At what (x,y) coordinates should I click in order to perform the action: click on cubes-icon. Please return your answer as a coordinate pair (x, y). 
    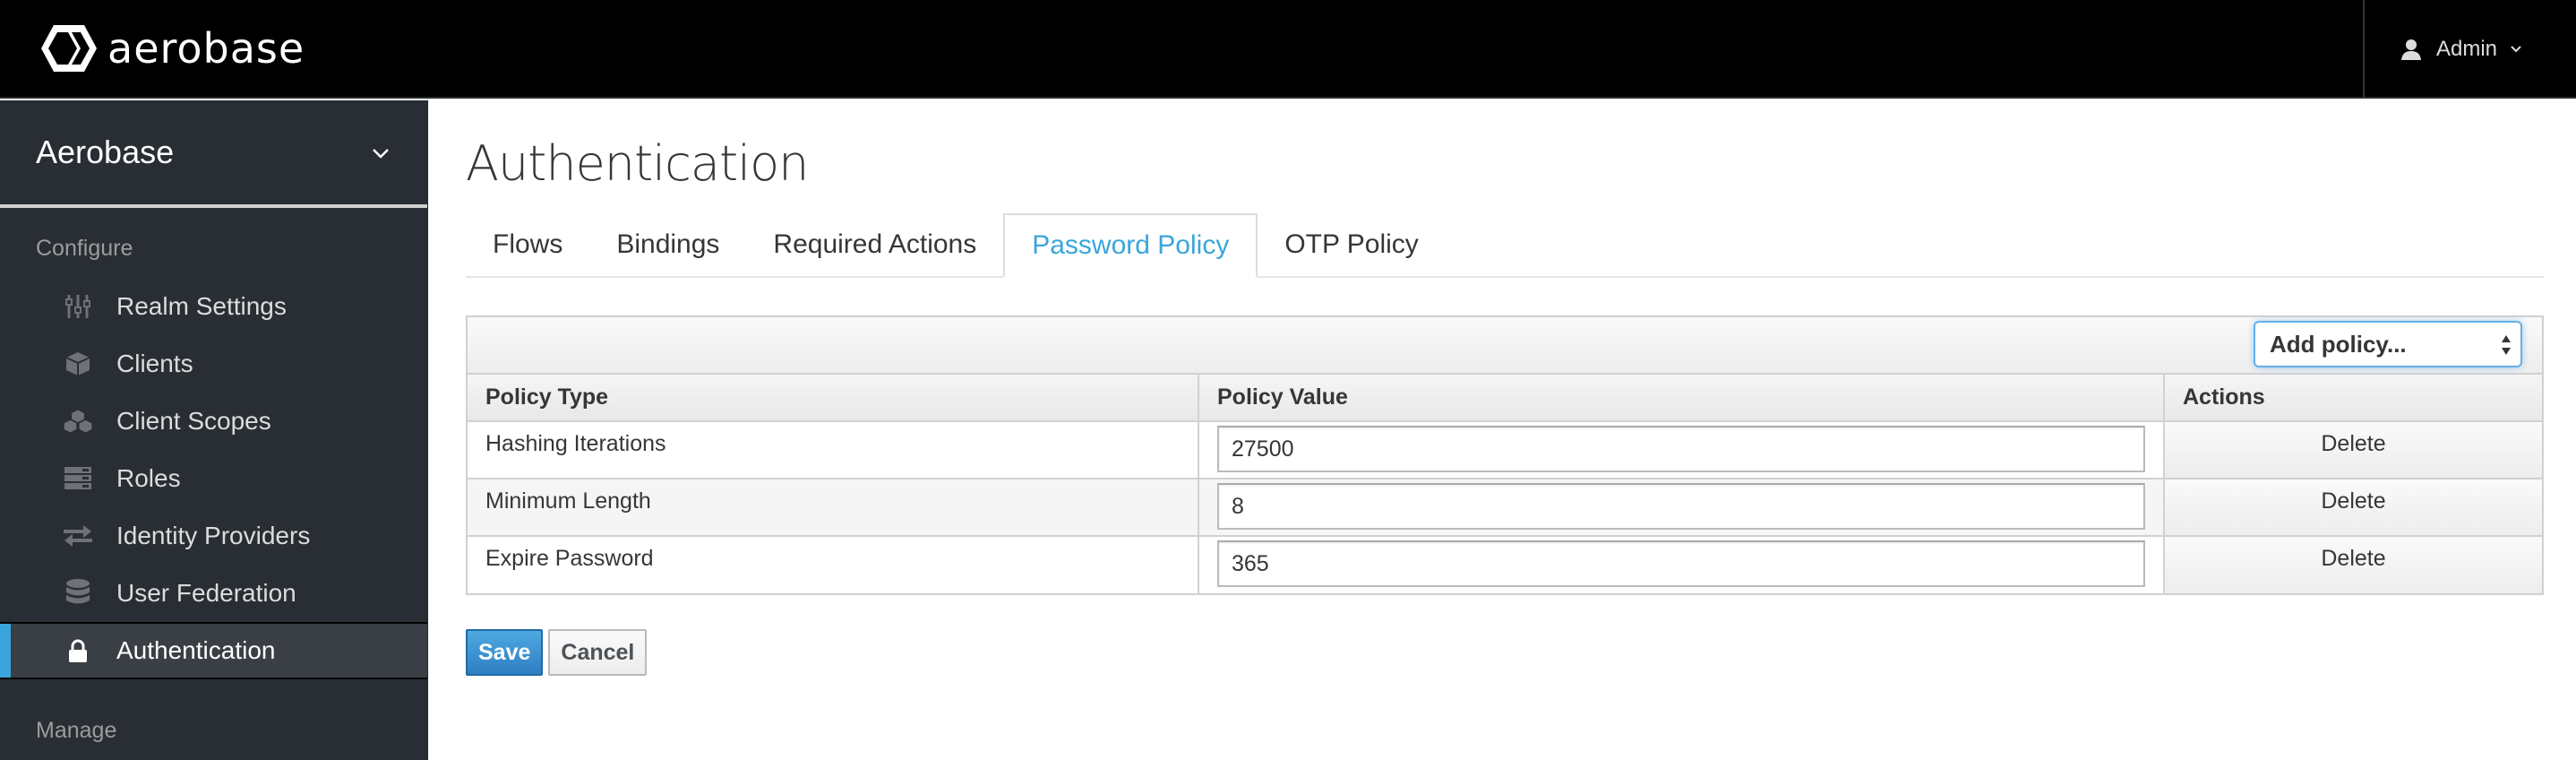
    Looking at the image, I should click on (78, 421).